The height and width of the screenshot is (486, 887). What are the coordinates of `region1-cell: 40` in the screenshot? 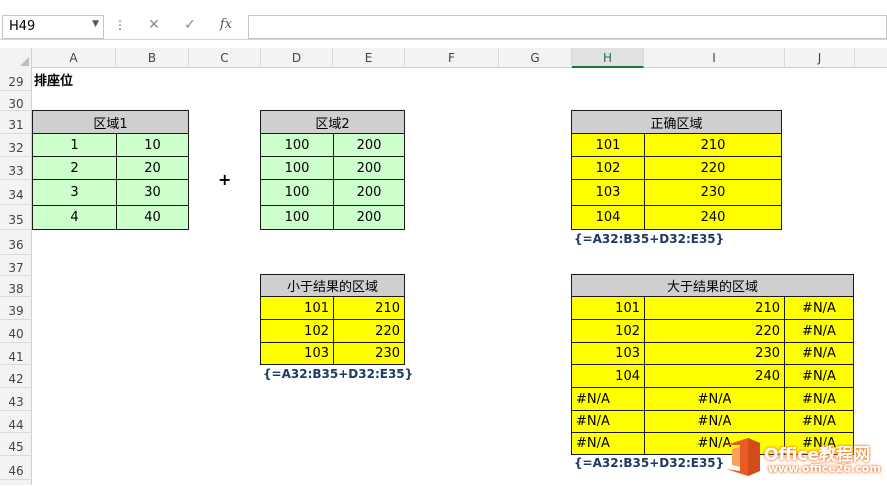 It's located at (152, 217).